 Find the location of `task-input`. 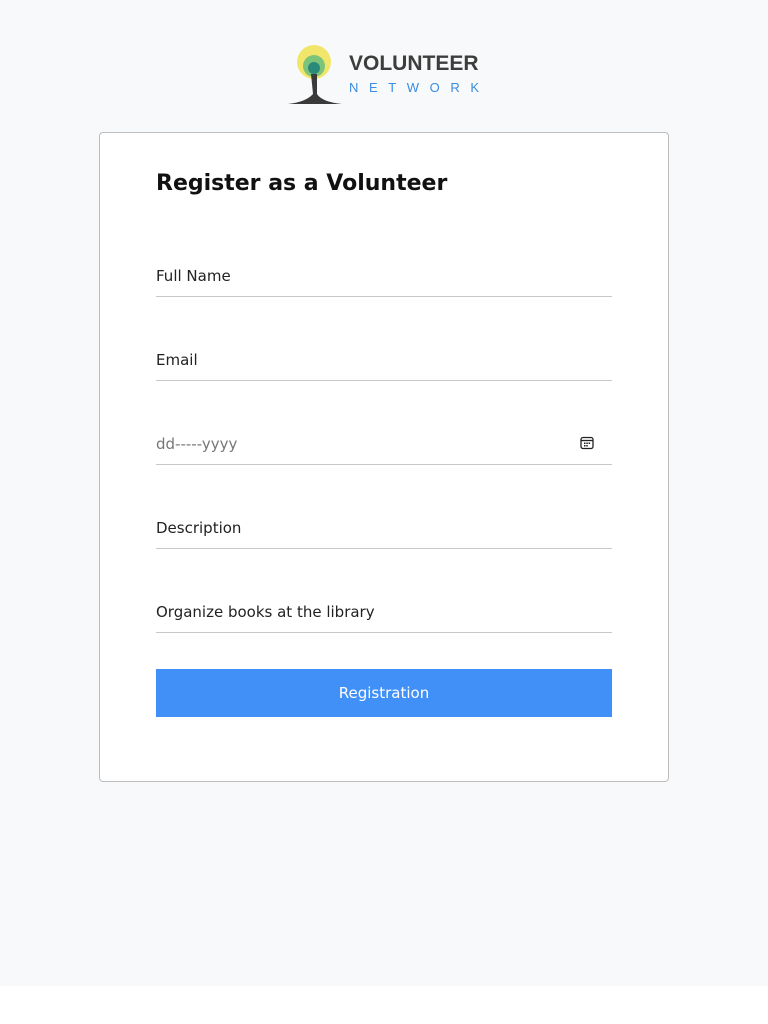

task-input is located at coordinates (384, 610).